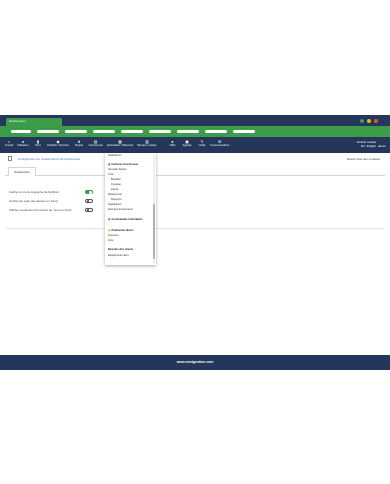  Describe the element at coordinates (120, 143) in the screenshot. I see `menu-item-facturation: ▦ Facturation / Paiement` at that location.